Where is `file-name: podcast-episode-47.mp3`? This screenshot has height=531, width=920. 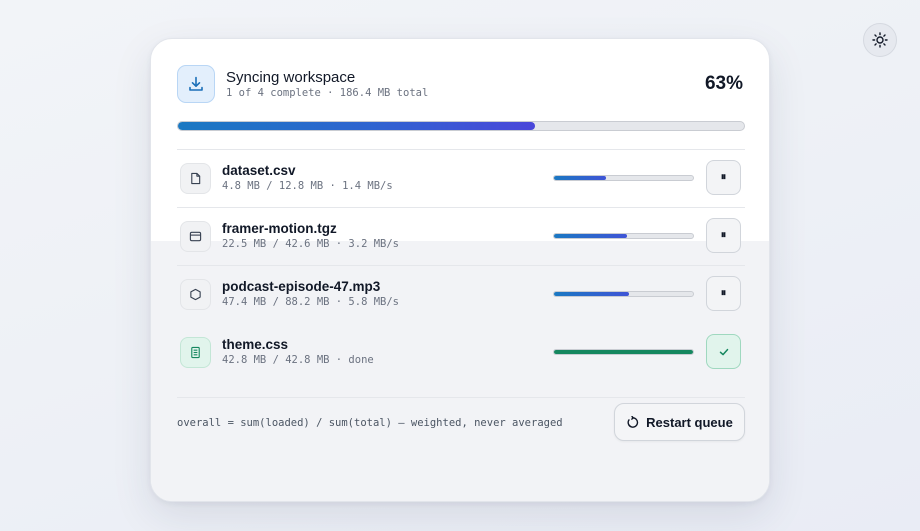 file-name: podcast-episode-47.mp3 is located at coordinates (301, 286).